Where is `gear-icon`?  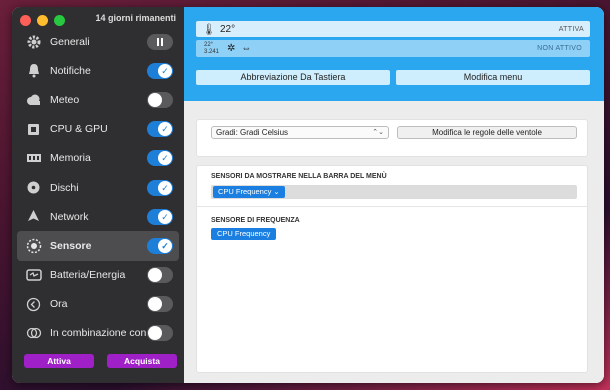
gear-icon is located at coordinates (33, 41).